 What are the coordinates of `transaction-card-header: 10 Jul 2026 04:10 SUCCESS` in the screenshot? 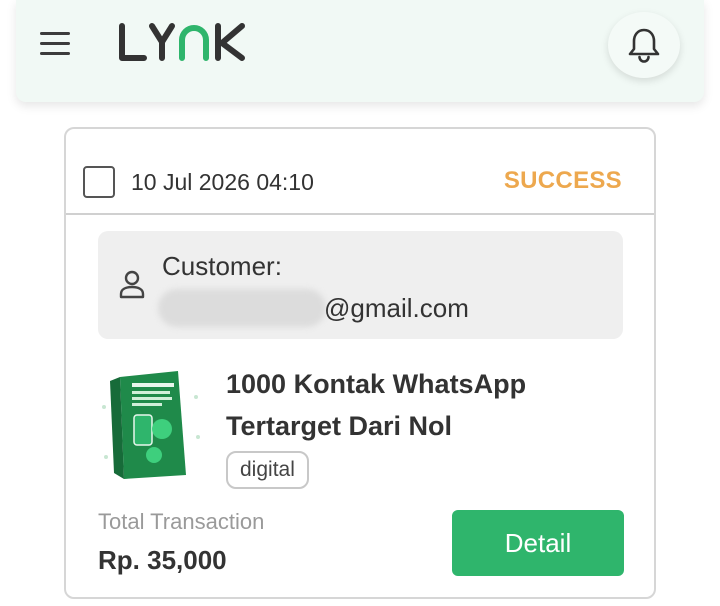 It's located at (360, 172).